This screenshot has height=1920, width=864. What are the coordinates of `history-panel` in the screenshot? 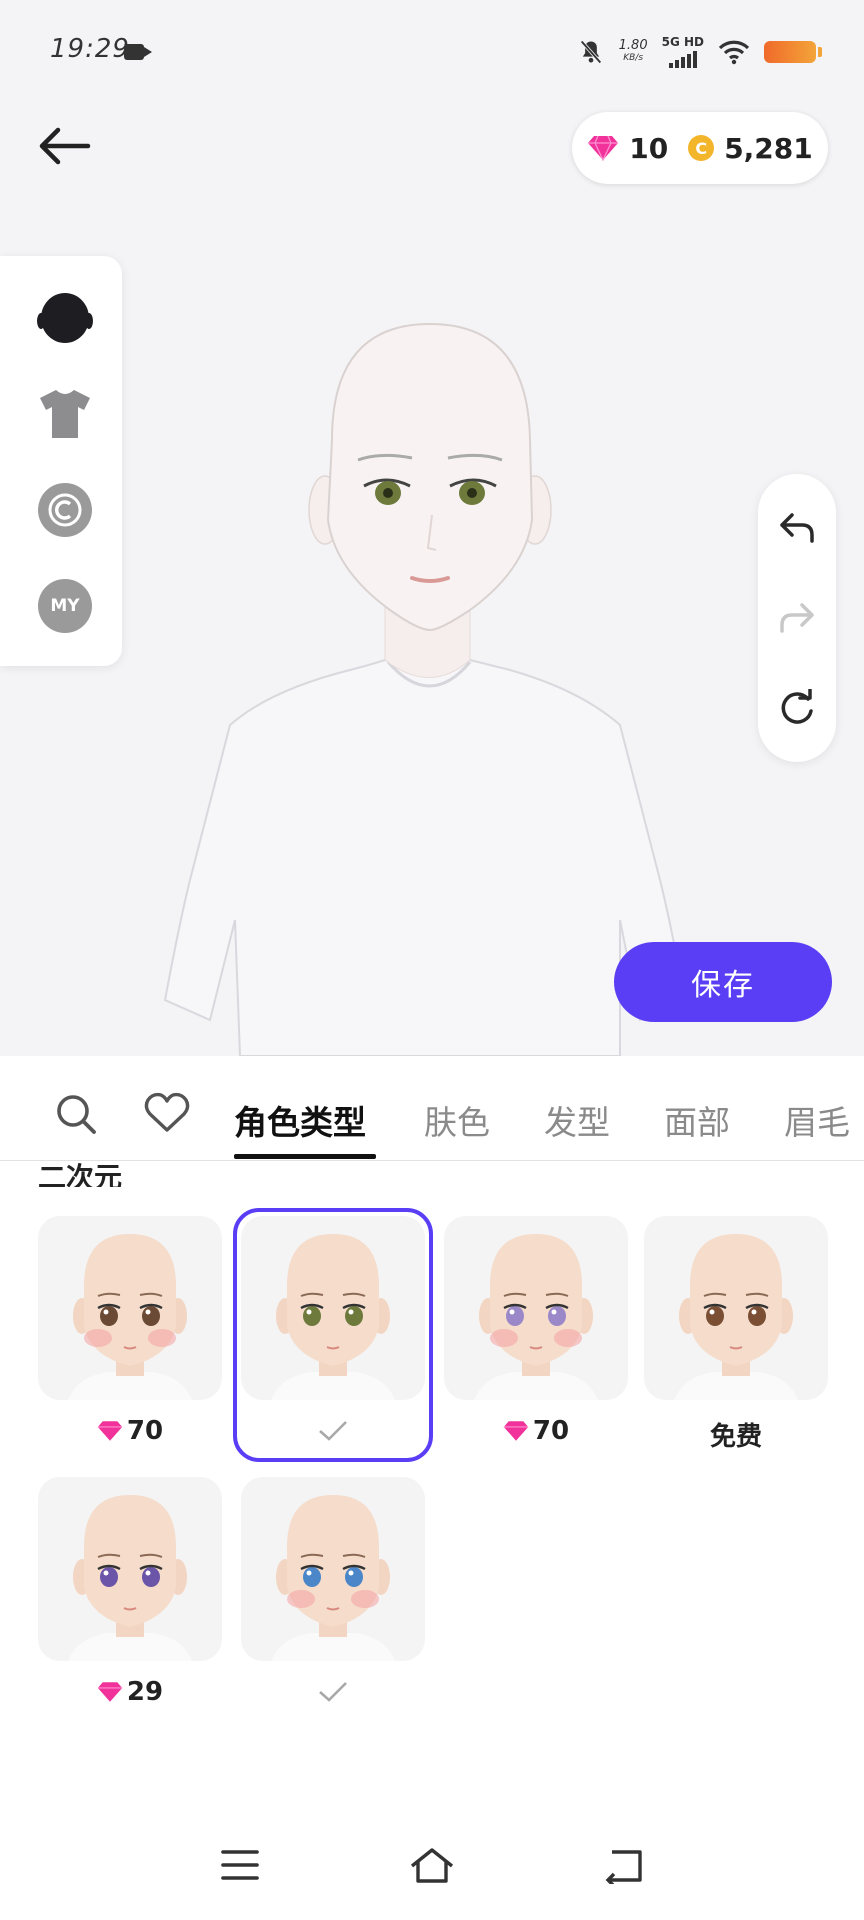 It's located at (797, 618).